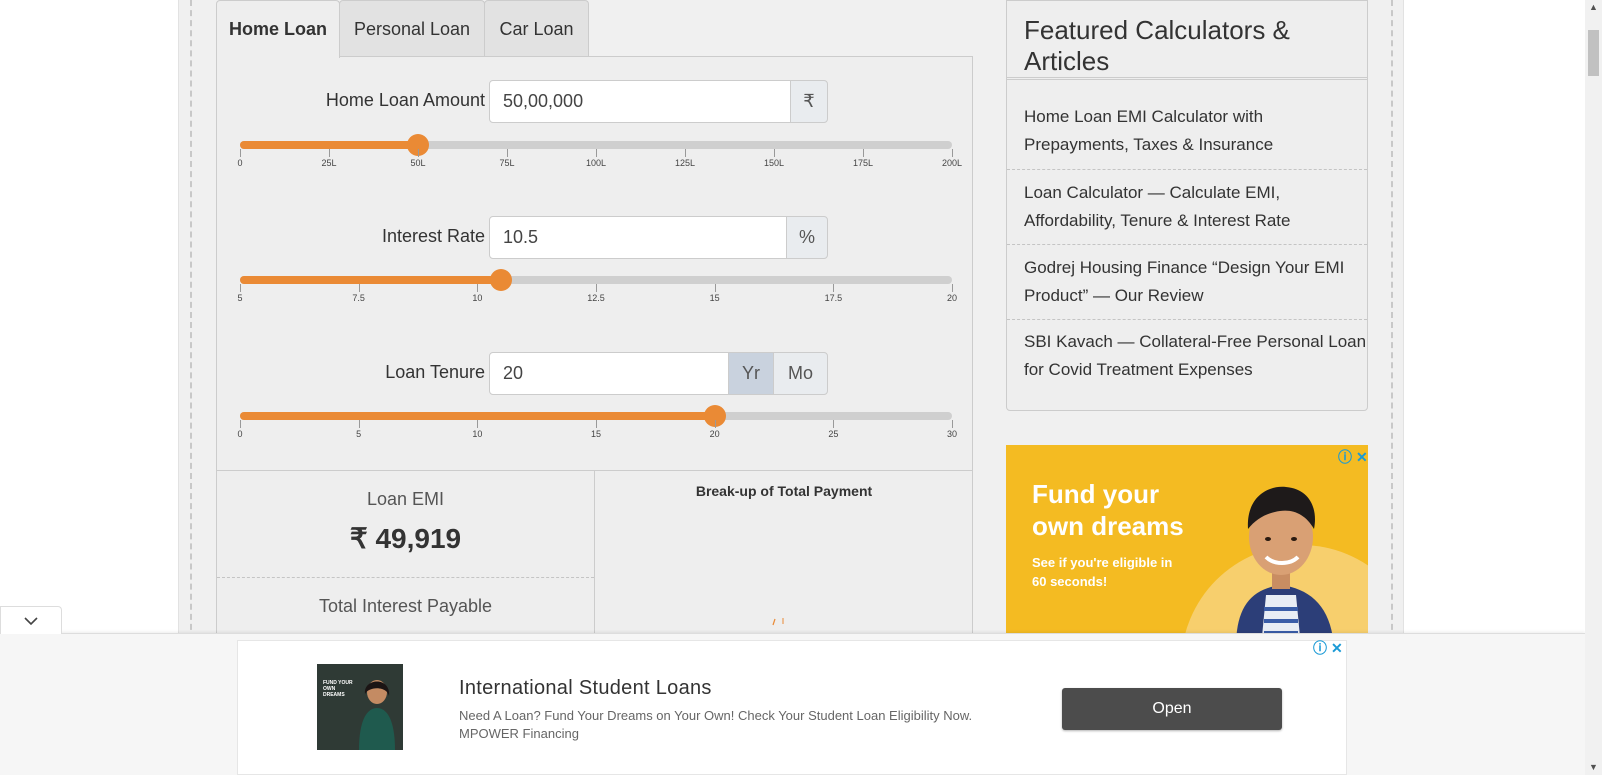 This screenshot has height=775, width=1602. I want to click on slider-tick-label: 50L, so click(418, 163).